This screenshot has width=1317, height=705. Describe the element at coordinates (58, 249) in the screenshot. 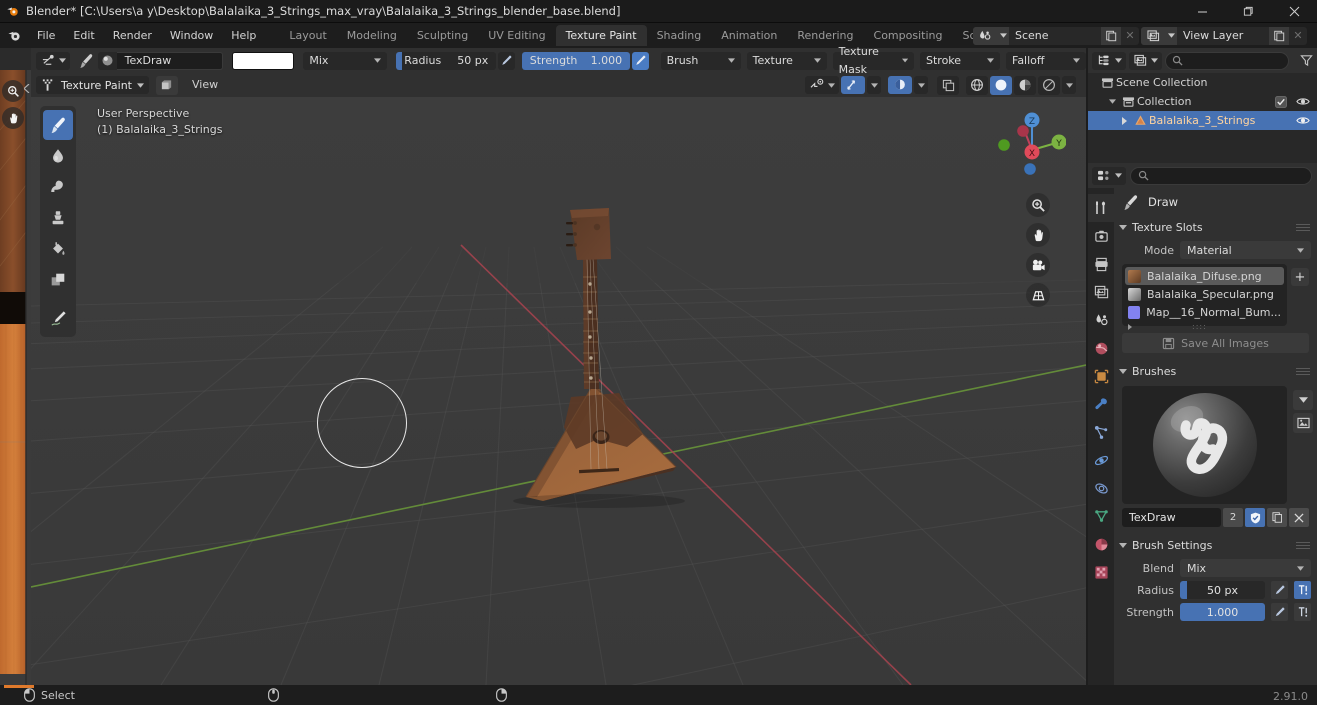

I see `tool-fill` at that location.